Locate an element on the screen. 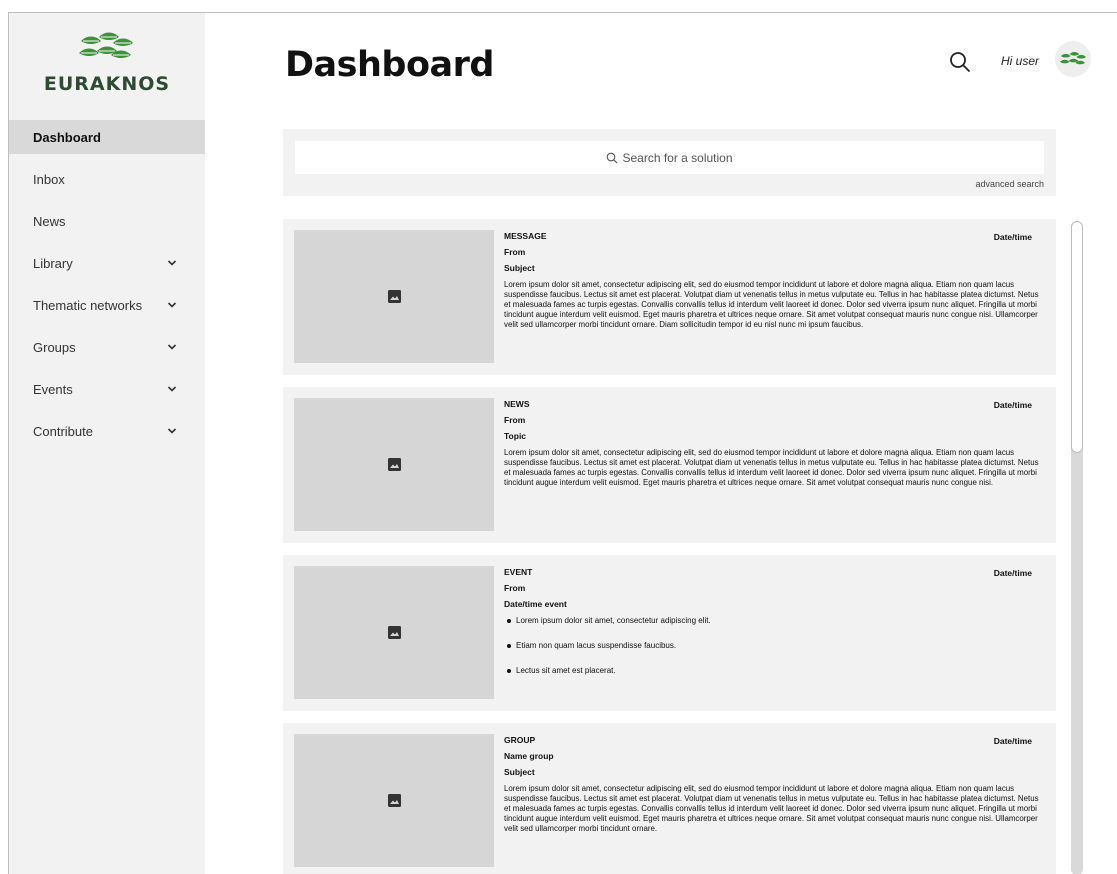  sidebar-item-news: News is located at coordinates (107, 221).